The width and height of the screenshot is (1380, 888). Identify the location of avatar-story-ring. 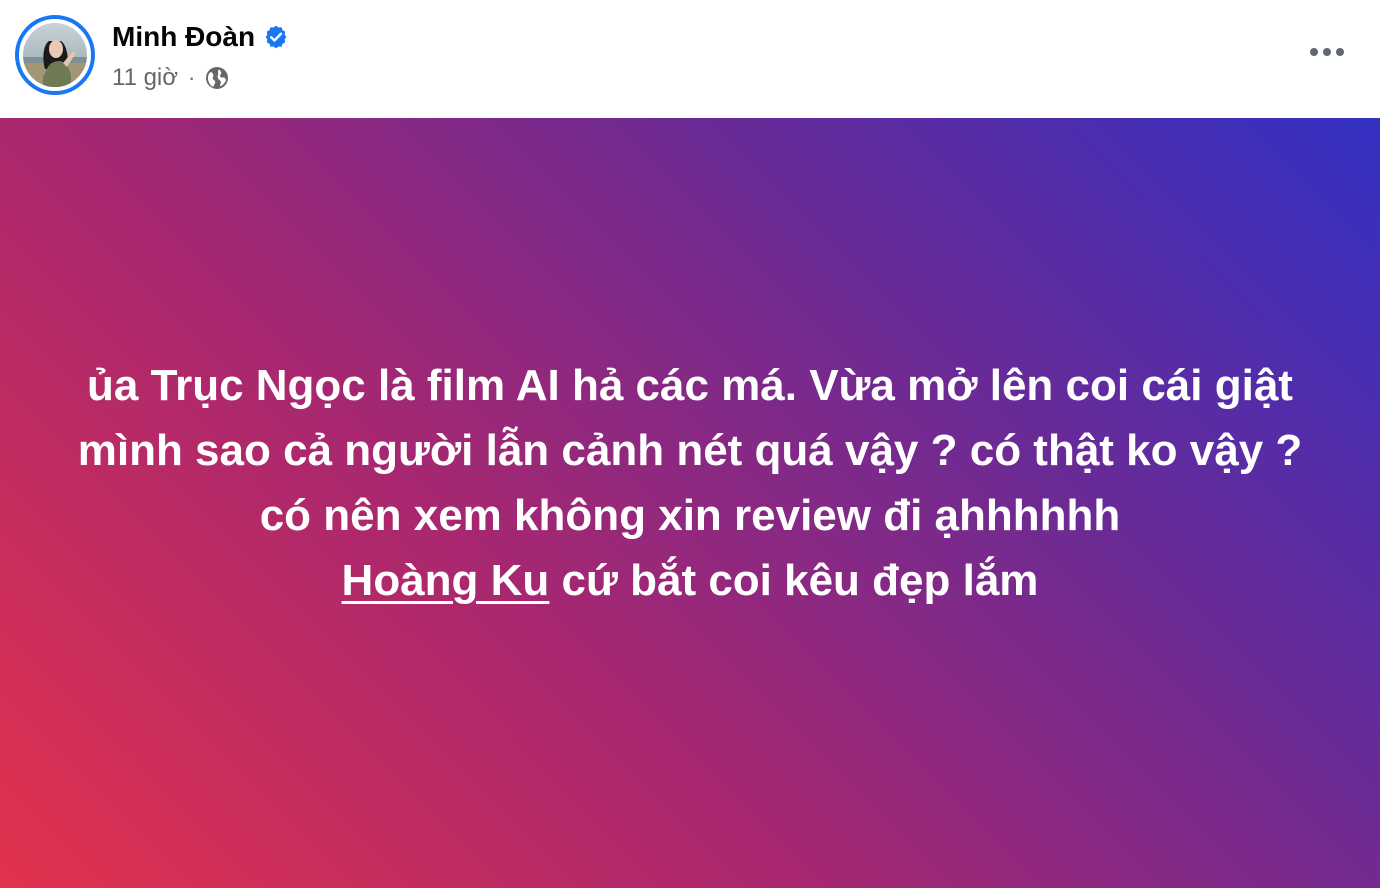
(55, 55).